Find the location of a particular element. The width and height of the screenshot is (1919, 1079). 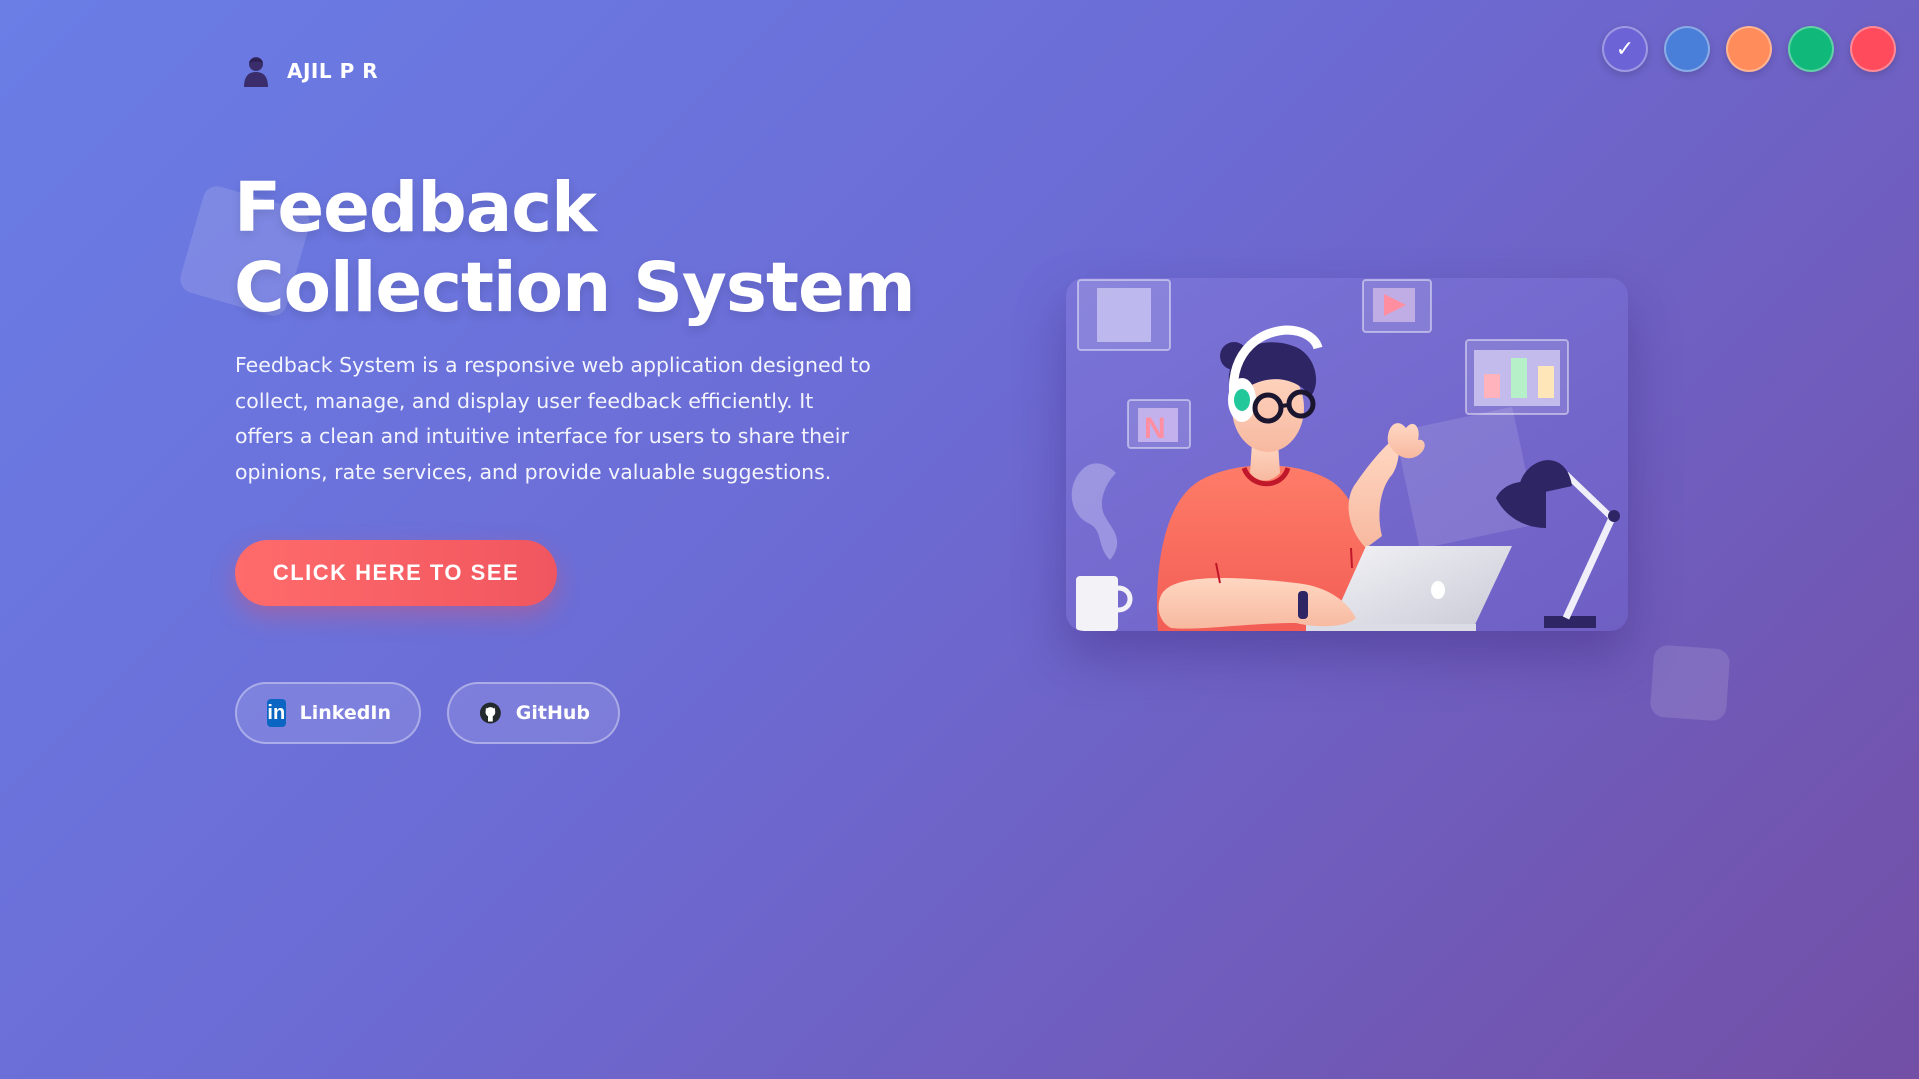

github-label: GitHub is located at coordinates (552, 713).